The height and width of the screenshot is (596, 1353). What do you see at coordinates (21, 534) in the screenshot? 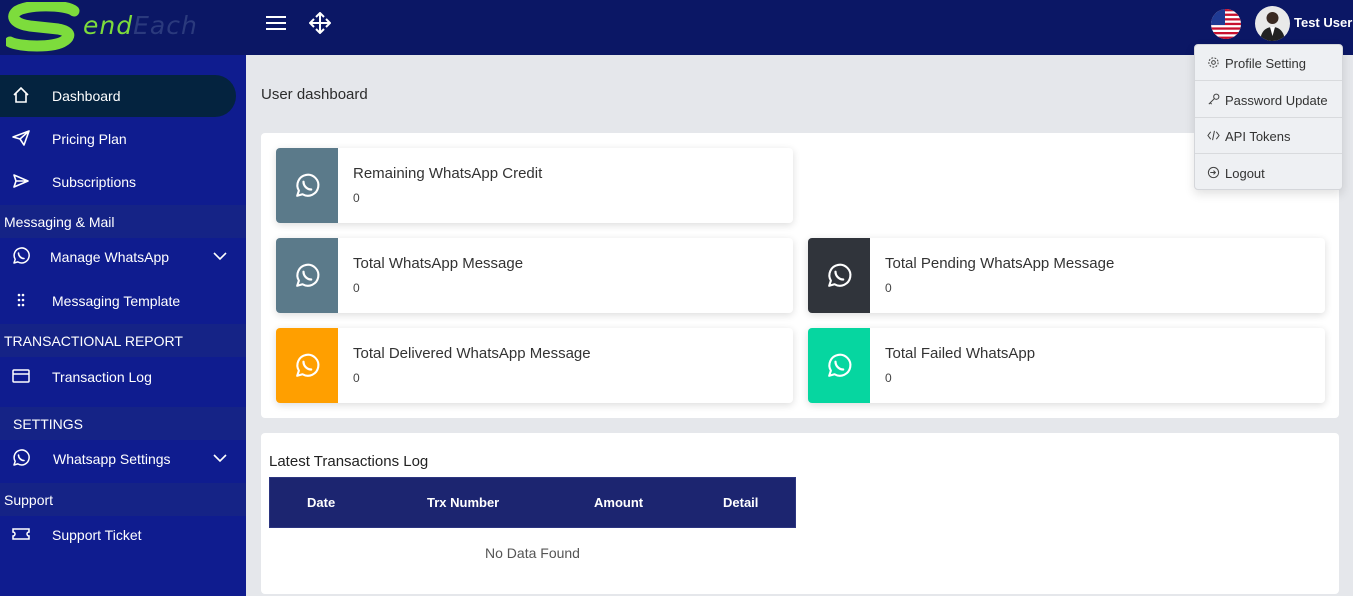
I see `ticket-icon` at bounding box center [21, 534].